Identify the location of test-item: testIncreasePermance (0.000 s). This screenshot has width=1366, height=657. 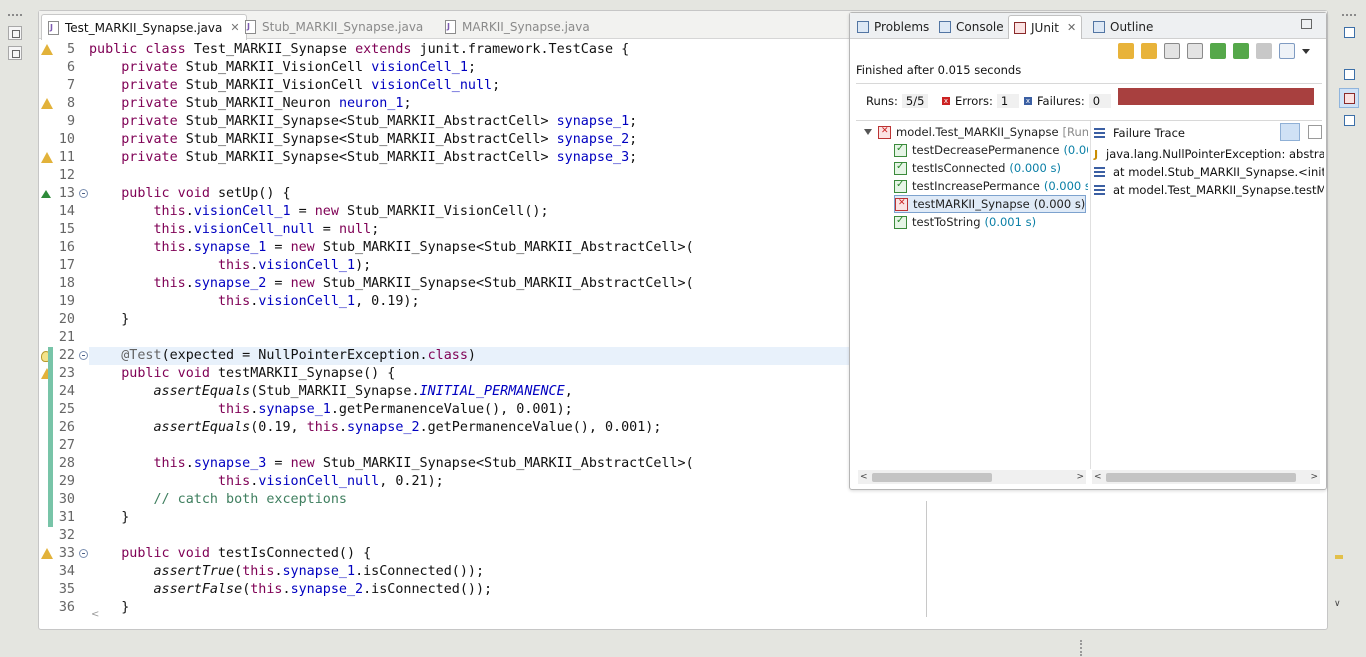
(991, 186).